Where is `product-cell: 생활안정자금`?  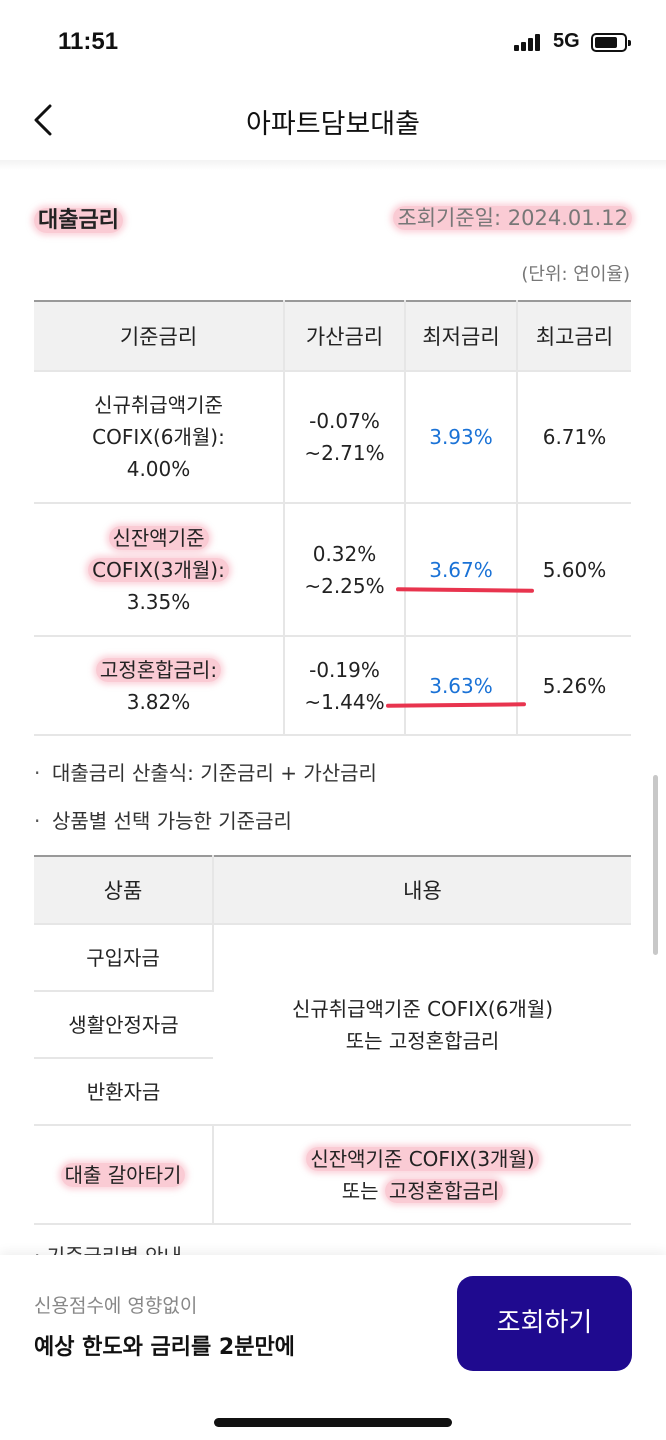
product-cell: 생활안정자금 is located at coordinates (123, 1025).